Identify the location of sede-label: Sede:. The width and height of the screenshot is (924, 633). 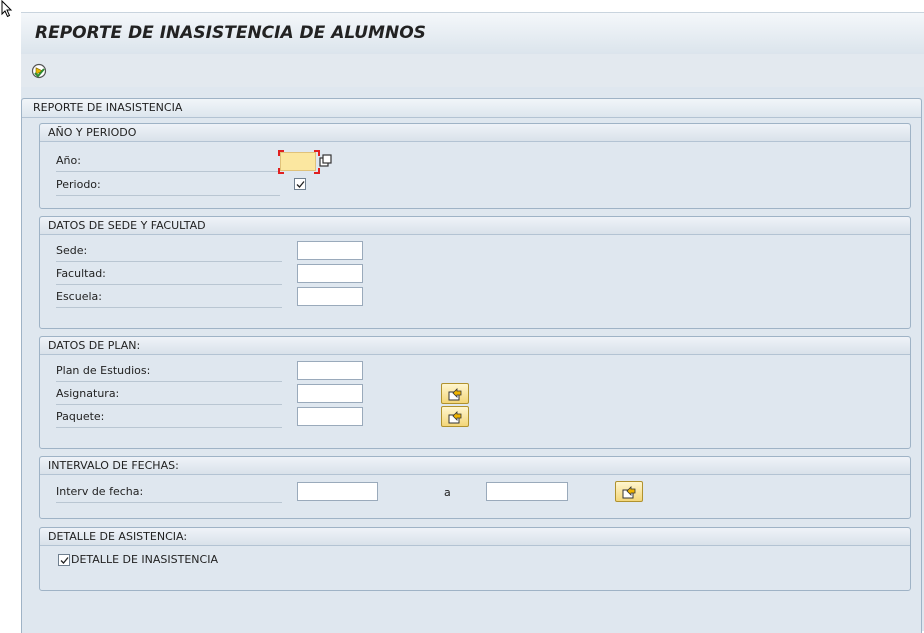
(169, 251).